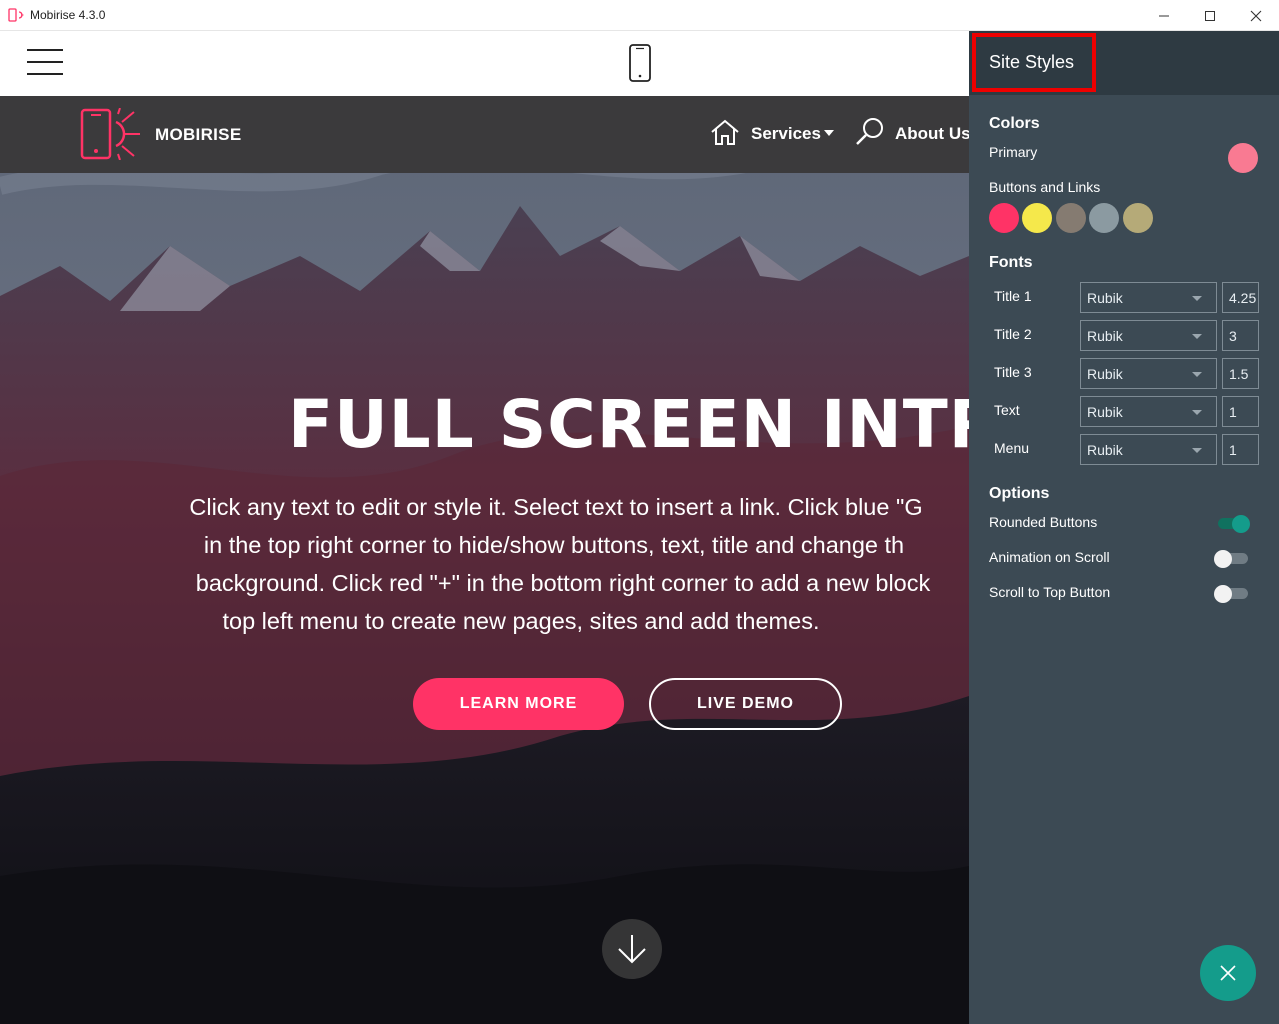 The image size is (1279, 1024). What do you see at coordinates (45, 63) in the screenshot?
I see `hamburger-menu-button` at bounding box center [45, 63].